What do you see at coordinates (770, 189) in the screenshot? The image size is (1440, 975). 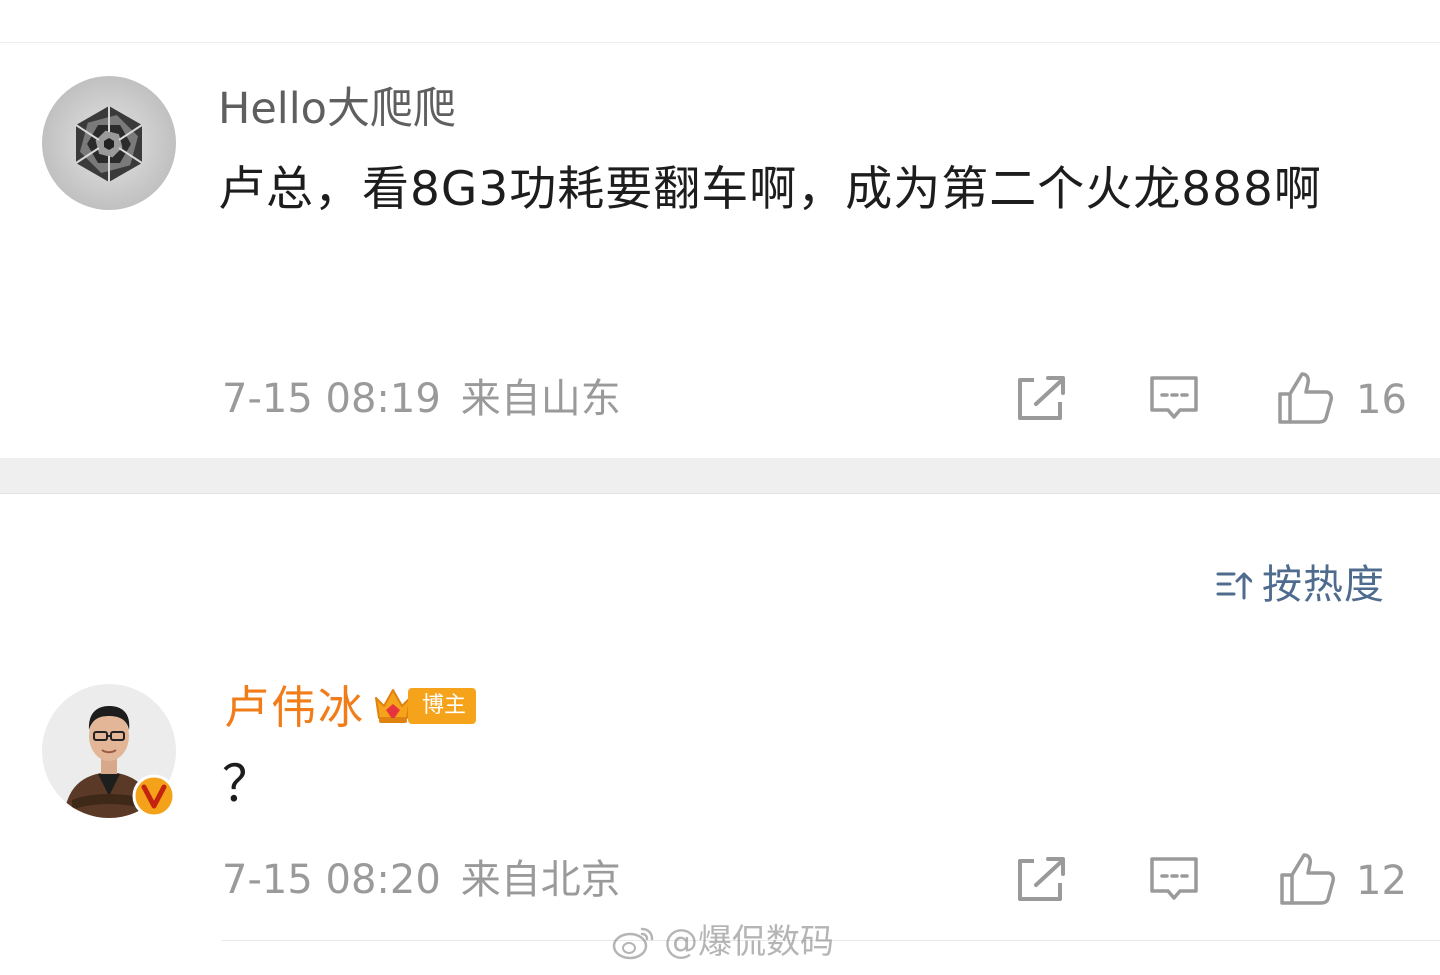 I see `comment-text: 卢总，看8G3功耗要翻车啊，成为第二个火龙888啊` at bounding box center [770, 189].